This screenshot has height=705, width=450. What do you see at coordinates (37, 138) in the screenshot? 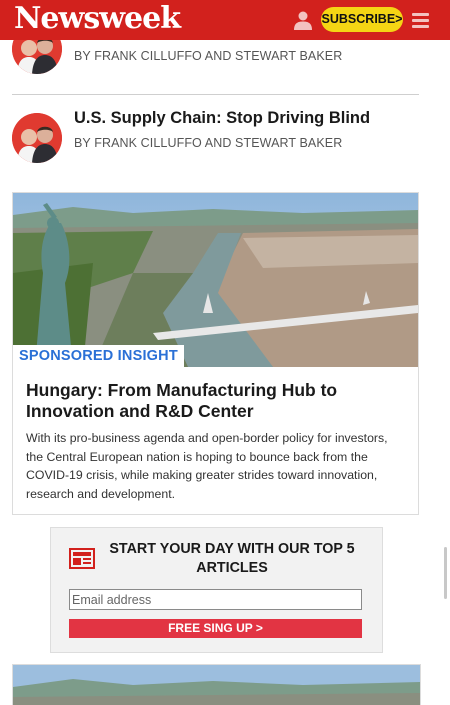
I see `author-avatar` at bounding box center [37, 138].